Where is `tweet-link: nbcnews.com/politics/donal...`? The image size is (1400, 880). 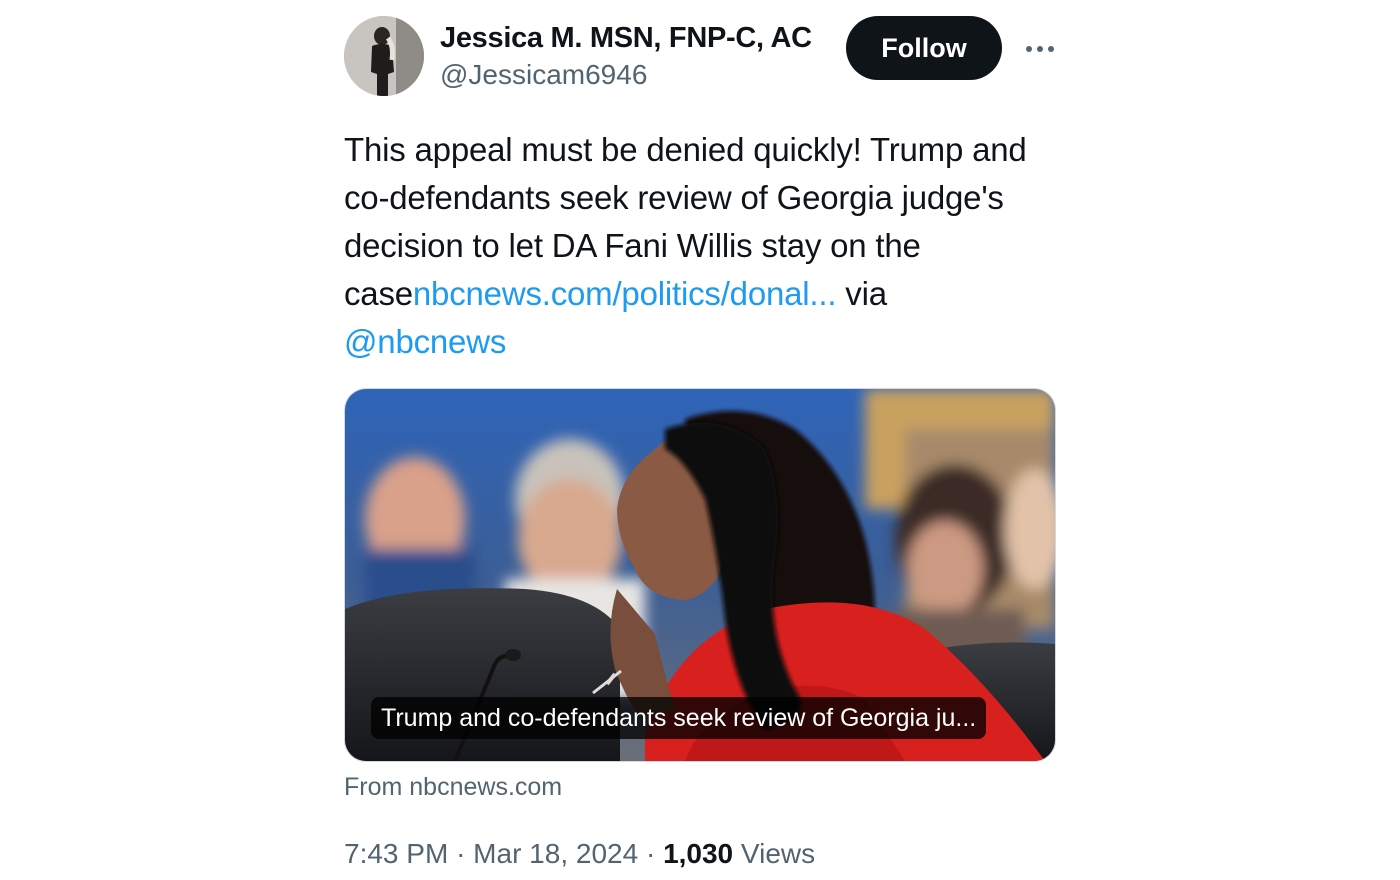 tweet-link: nbcnews.com/politics/donal... is located at coordinates (625, 293).